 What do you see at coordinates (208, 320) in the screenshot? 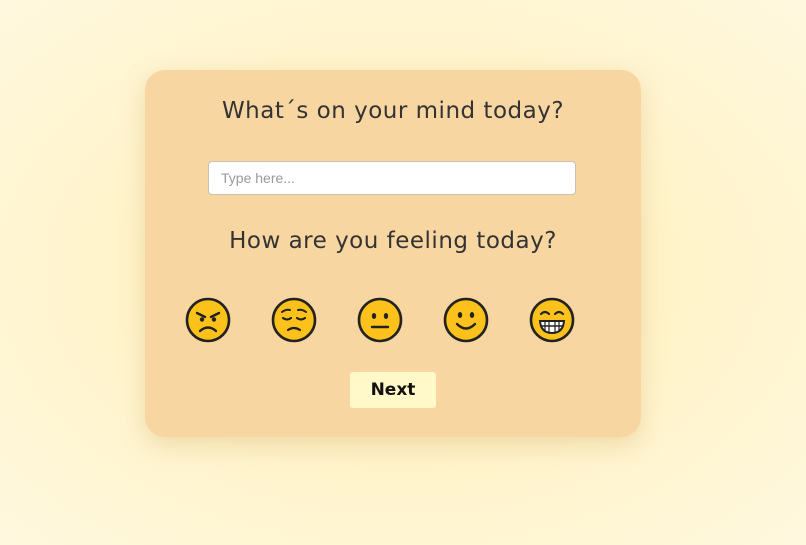
I see `angry-emoji-icon` at bounding box center [208, 320].